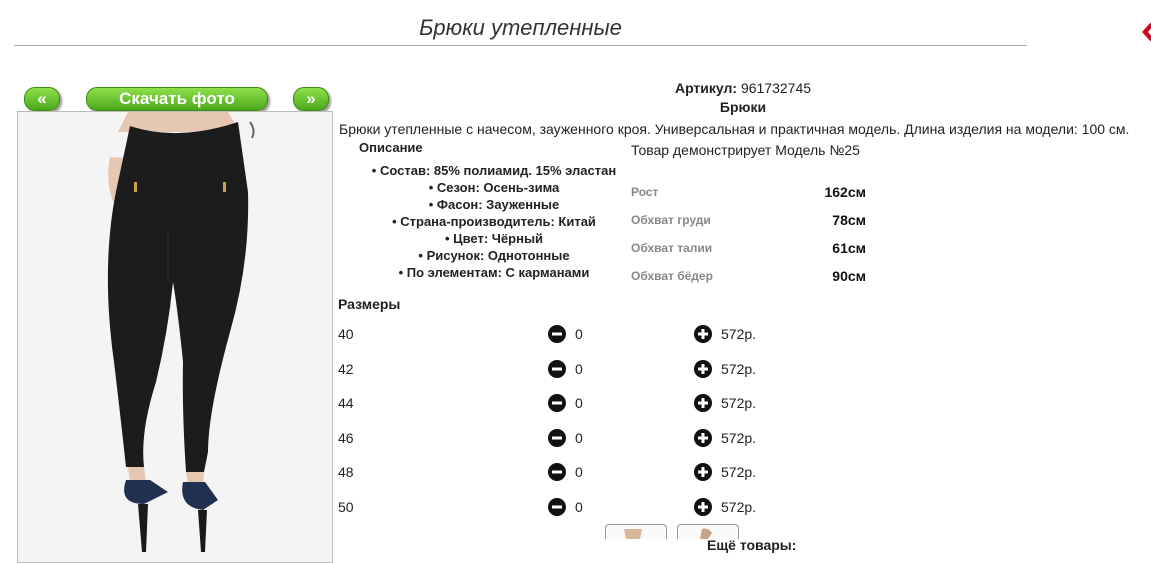 The width and height of the screenshot is (1151, 563). What do you see at coordinates (776, 88) in the screenshot?
I see `article-value: 961732745` at bounding box center [776, 88].